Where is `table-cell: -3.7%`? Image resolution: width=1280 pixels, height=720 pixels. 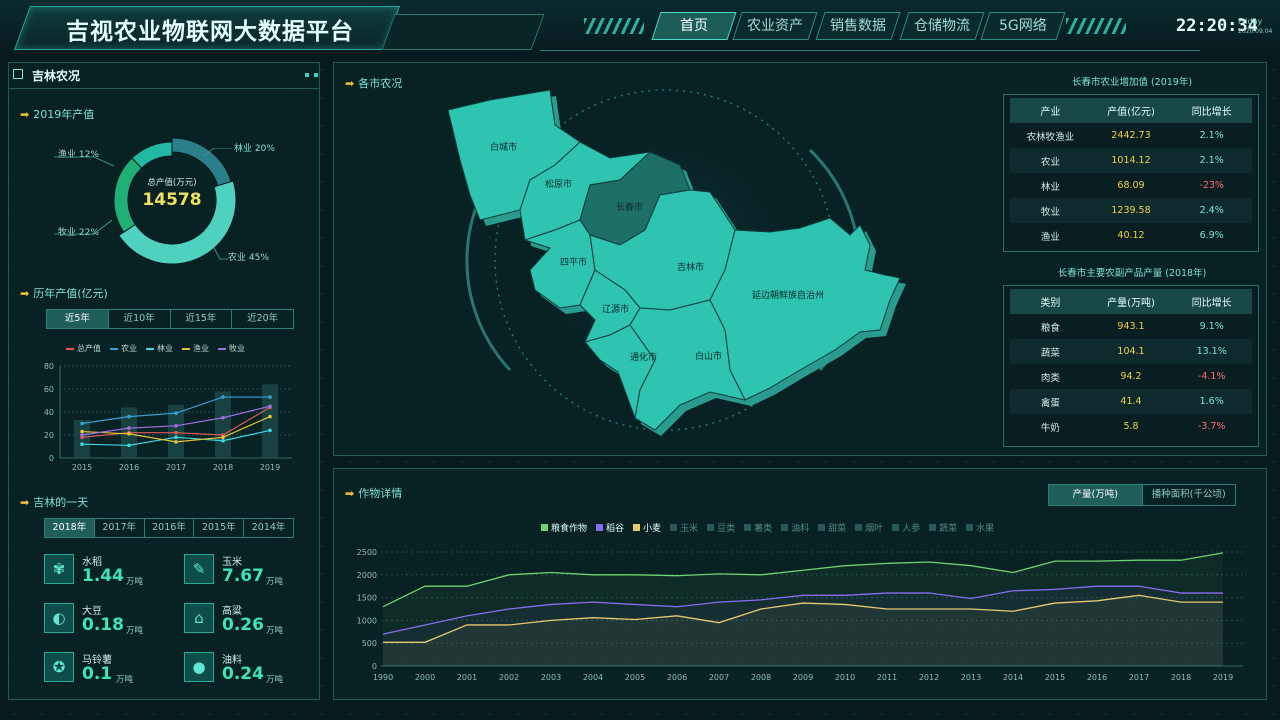
table-cell: -3.7% is located at coordinates (1211, 426).